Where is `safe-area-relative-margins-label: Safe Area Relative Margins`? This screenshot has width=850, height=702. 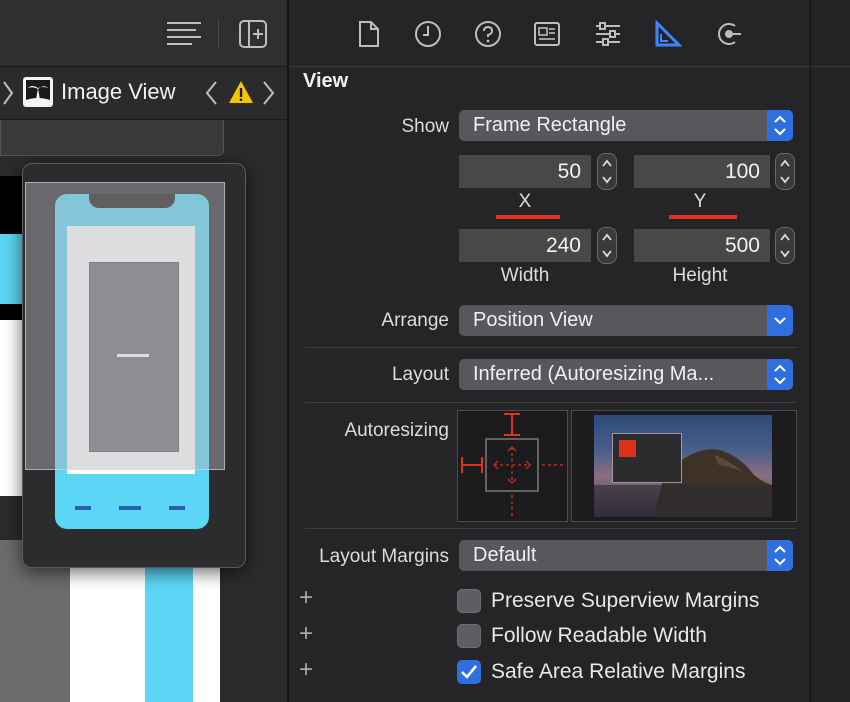
safe-area-relative-margins-label: Safe Area Relative Margins is located at coordinates (618, 672).